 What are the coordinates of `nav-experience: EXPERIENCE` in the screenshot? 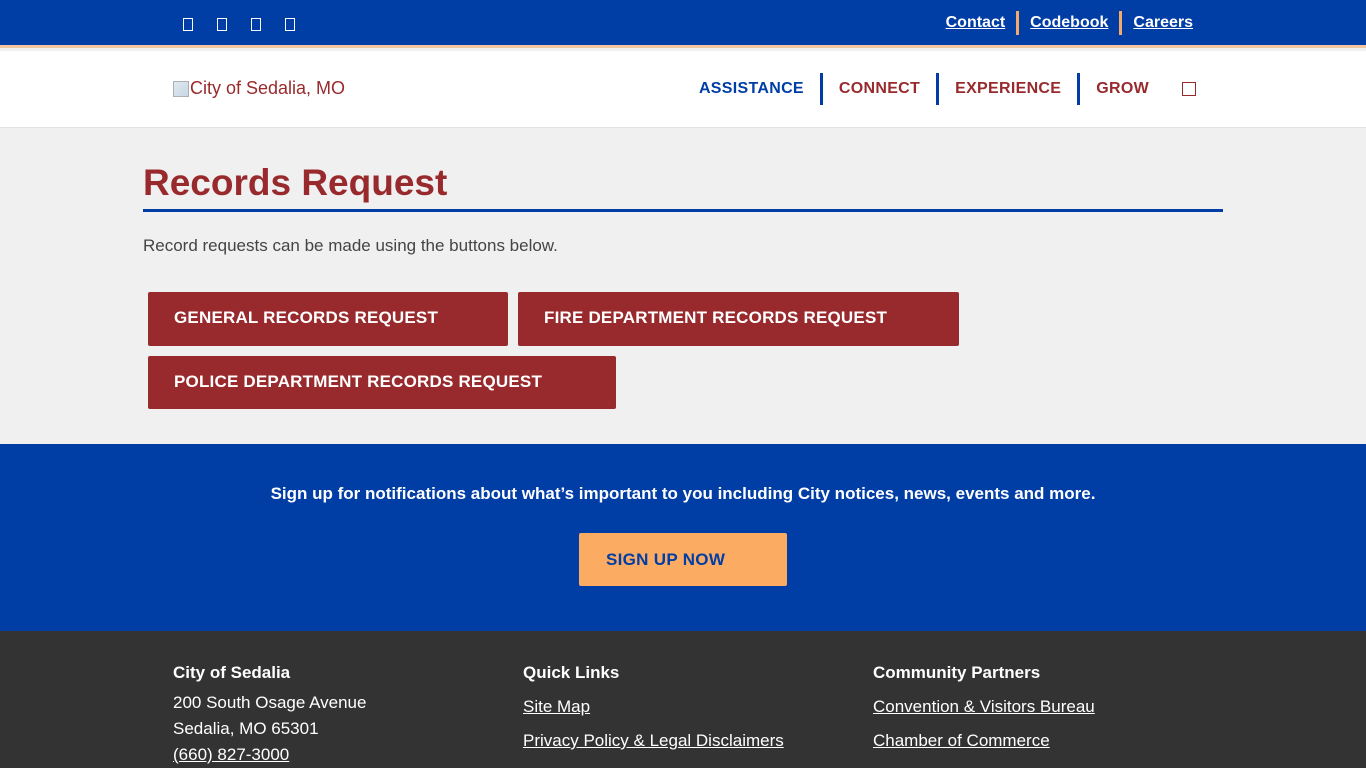 It's located at (1008, 89).